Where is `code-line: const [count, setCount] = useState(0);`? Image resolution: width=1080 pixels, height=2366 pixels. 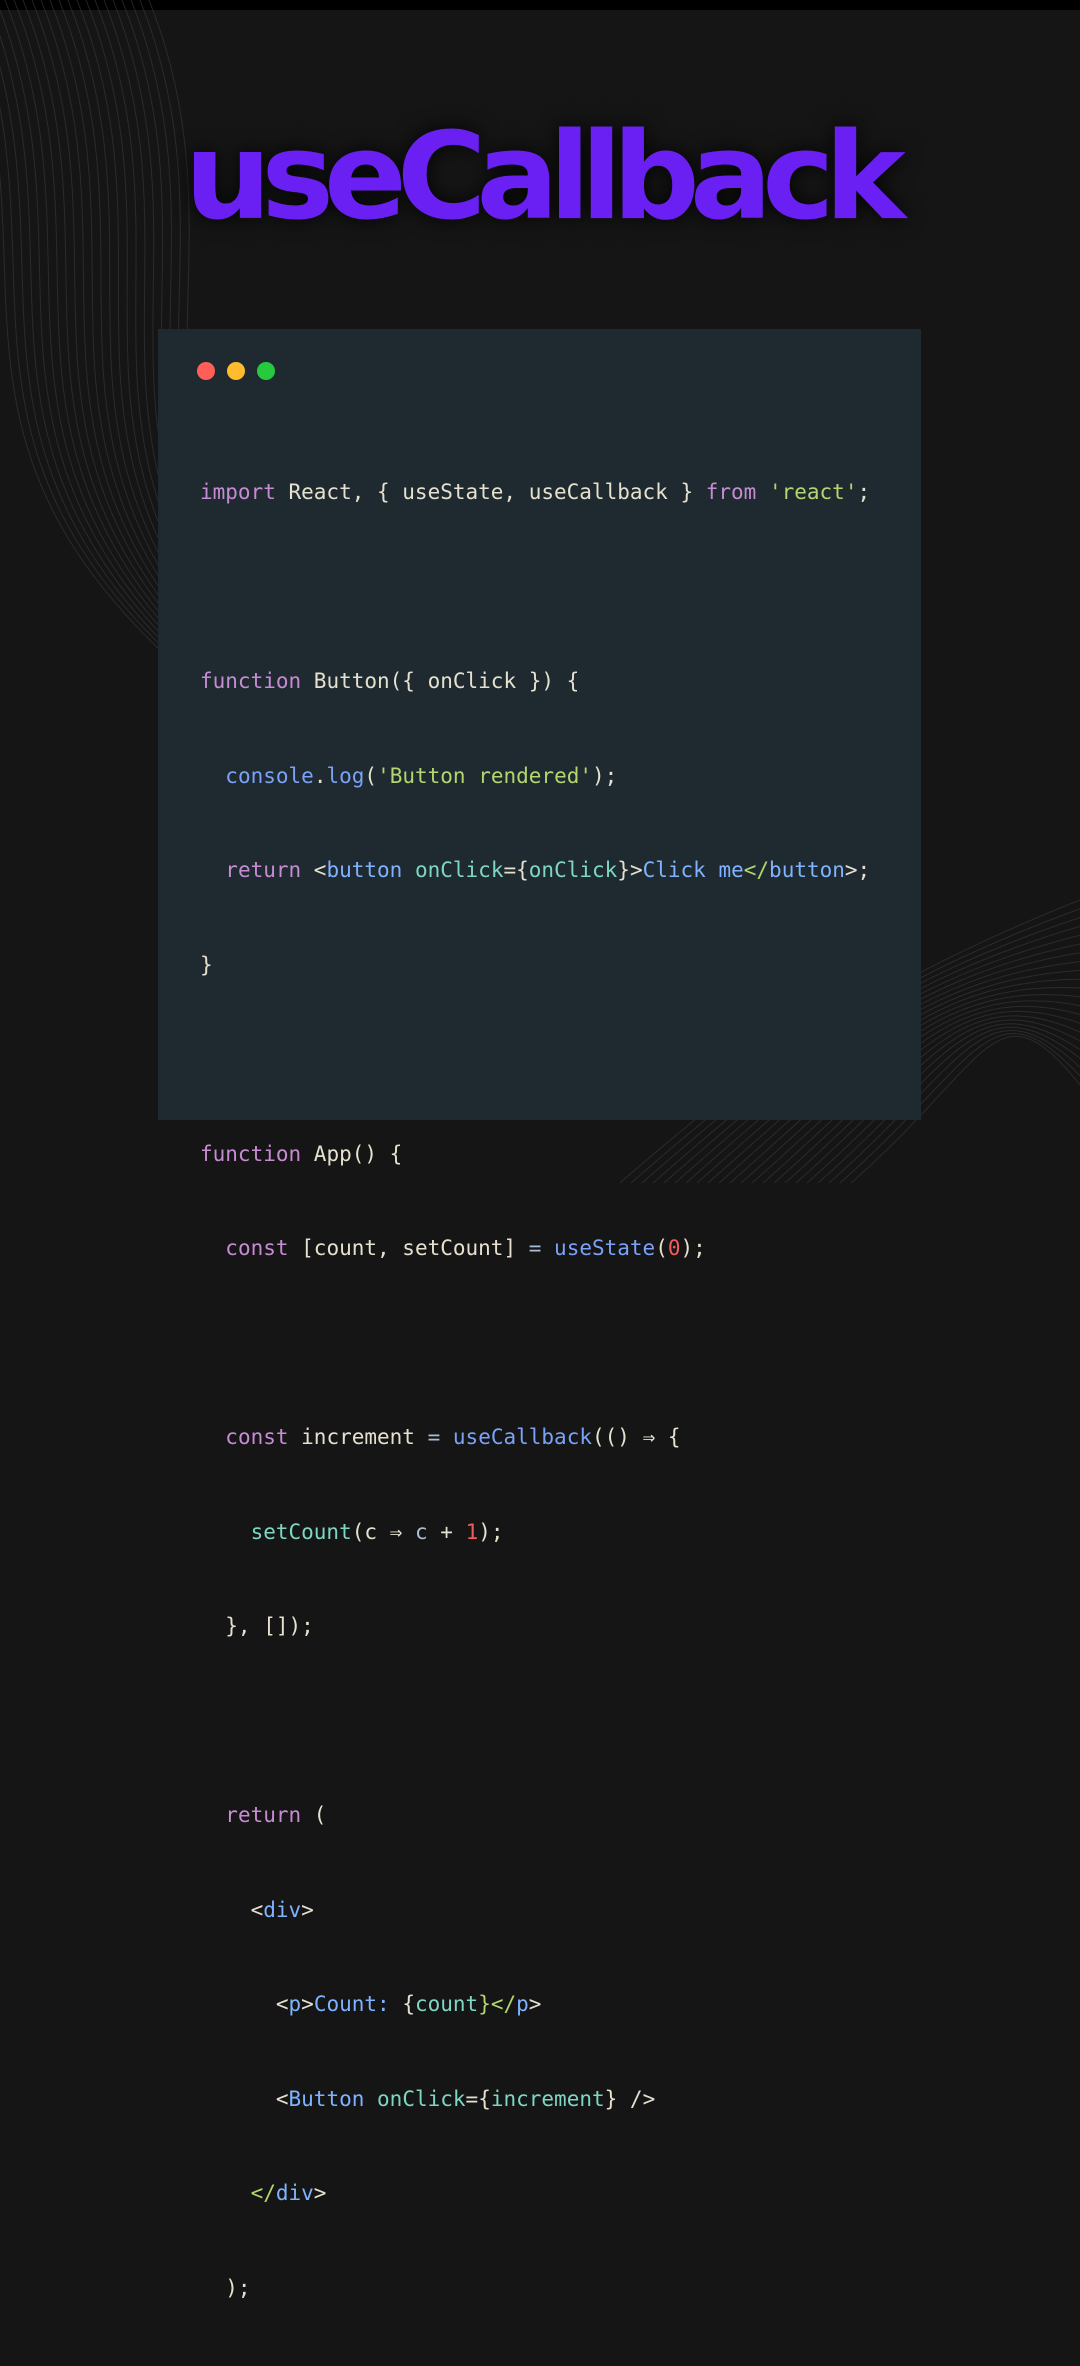 code-line: const [count, setCount] = useState(0); is located at coordinates (535, 1249).